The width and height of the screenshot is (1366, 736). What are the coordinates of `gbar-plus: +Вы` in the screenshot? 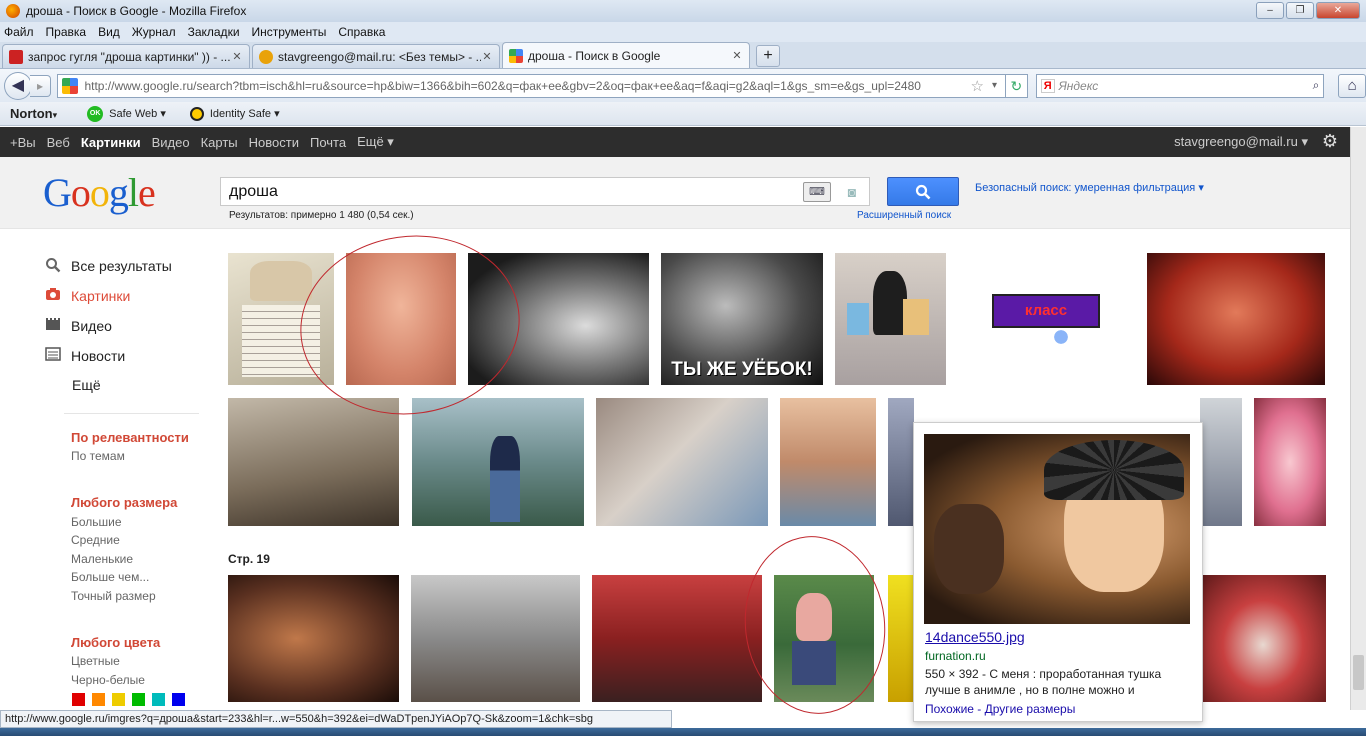 It's located at (23, 142).